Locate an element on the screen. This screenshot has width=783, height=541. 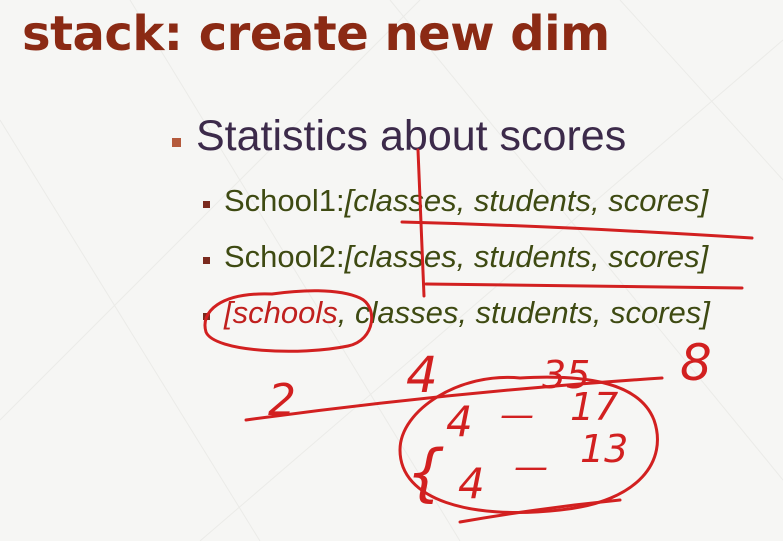
sub-bullet-bracket: , classes, students, scores] is located at coordinates (523, 312).